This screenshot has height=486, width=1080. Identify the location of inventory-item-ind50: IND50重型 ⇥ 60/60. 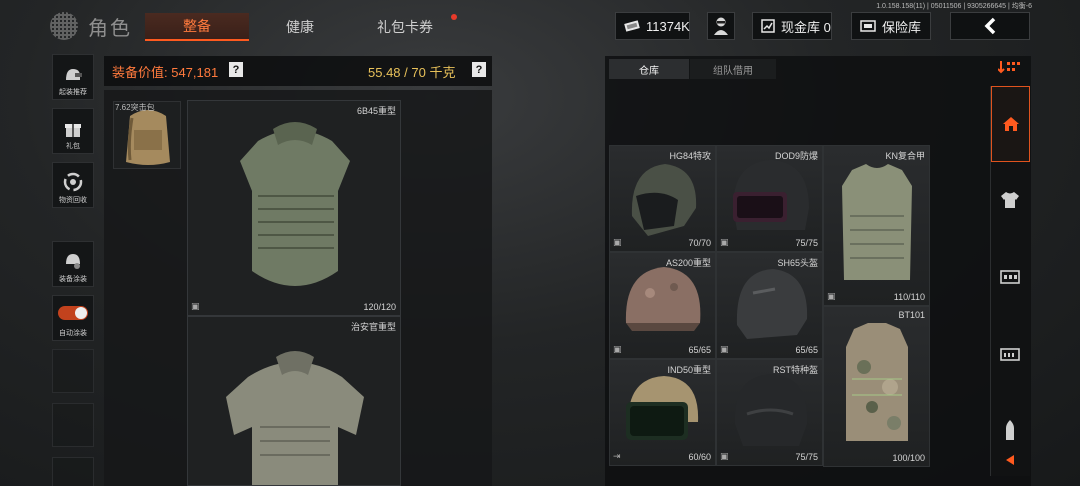
(662, 412).